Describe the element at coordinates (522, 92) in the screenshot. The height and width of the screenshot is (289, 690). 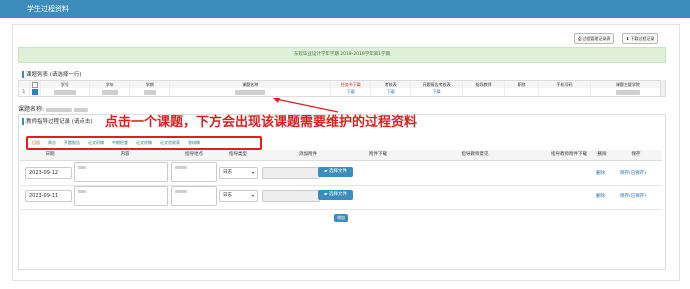
I see `title-cell` at that location.